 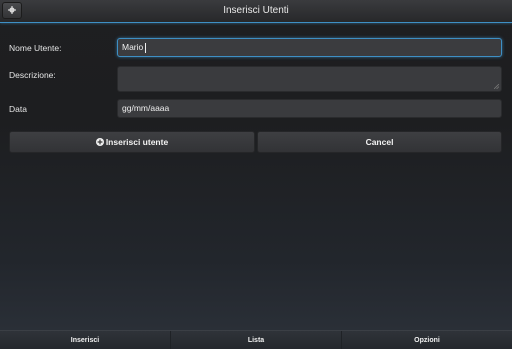 What do you see at coordinates (427, 340) in the screenshot?
I see `nav-item-opzioni: Opzioni` at bounding box center [427, 340].